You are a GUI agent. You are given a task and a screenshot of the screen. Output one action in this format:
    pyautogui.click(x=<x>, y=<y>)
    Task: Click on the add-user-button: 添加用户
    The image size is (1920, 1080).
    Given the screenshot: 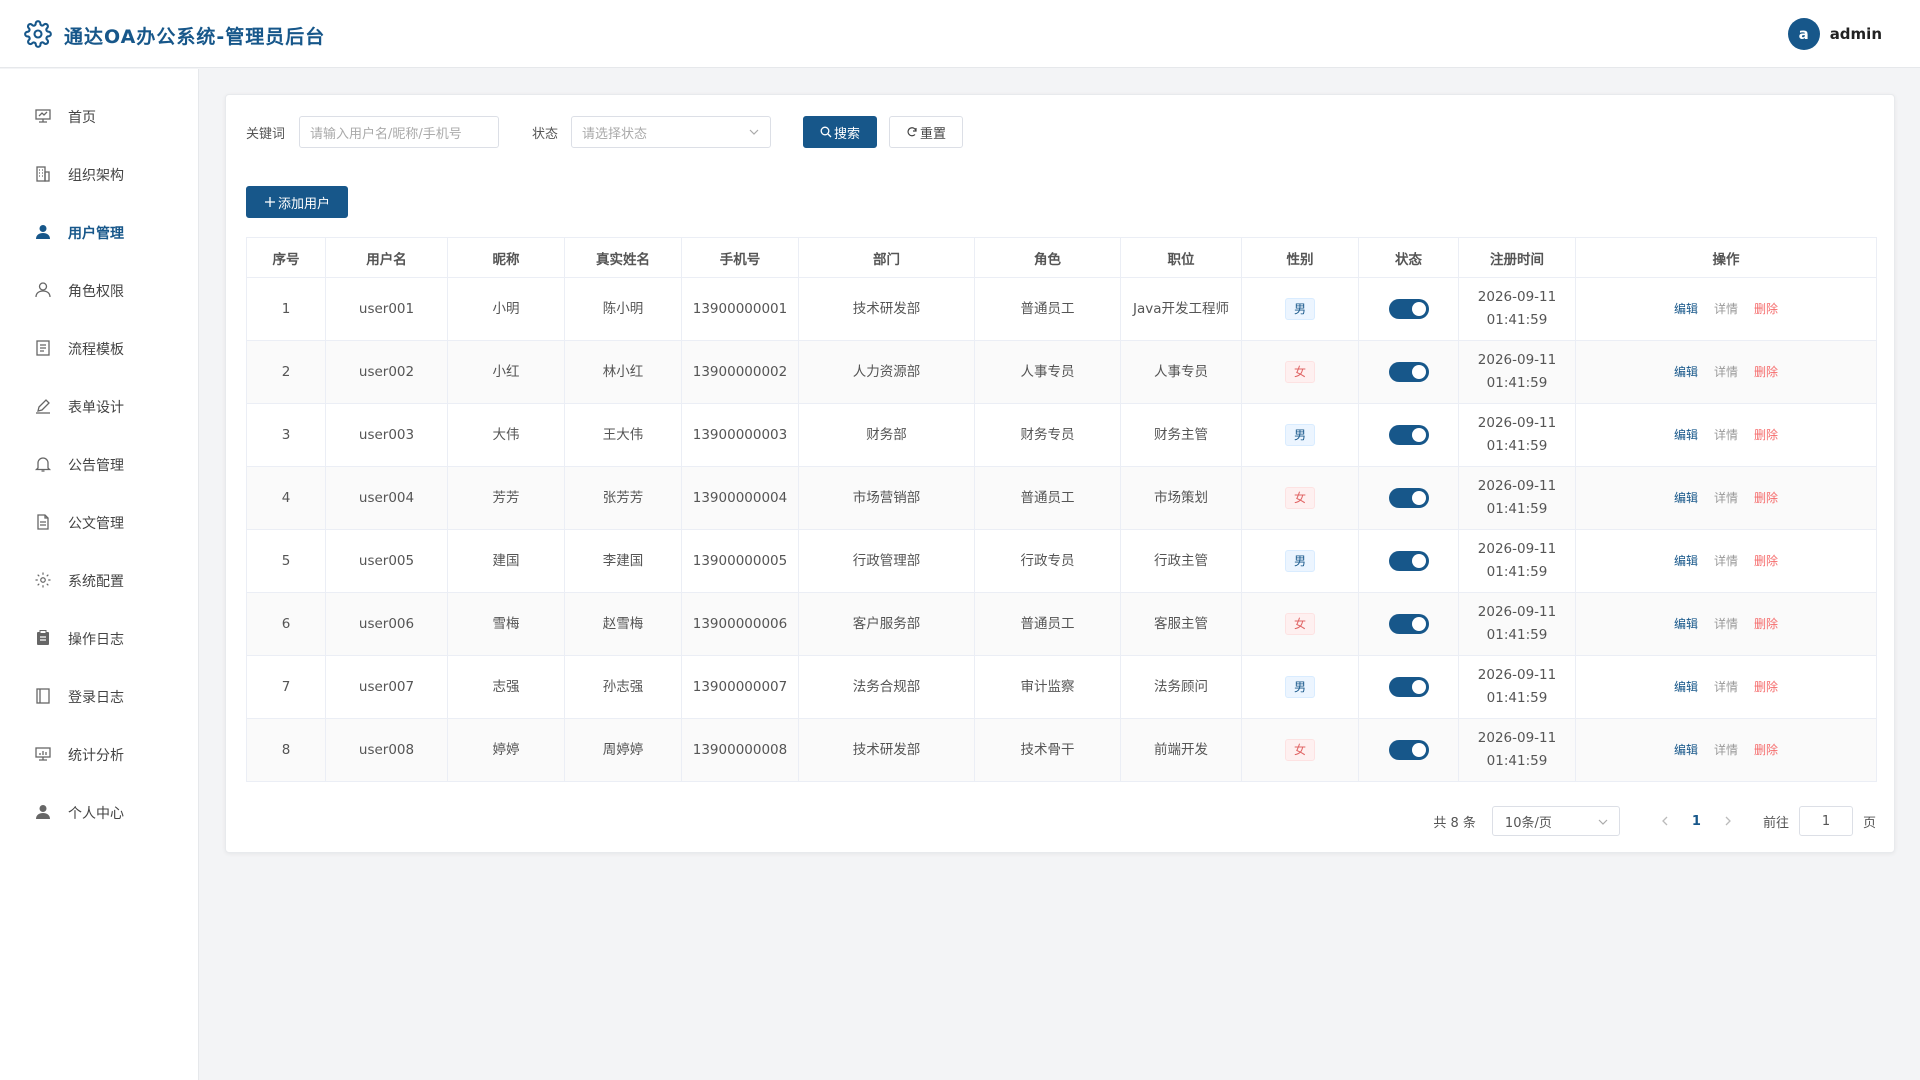 What is the action you would take?
    pyautogui.click(x=297, y=202)
    